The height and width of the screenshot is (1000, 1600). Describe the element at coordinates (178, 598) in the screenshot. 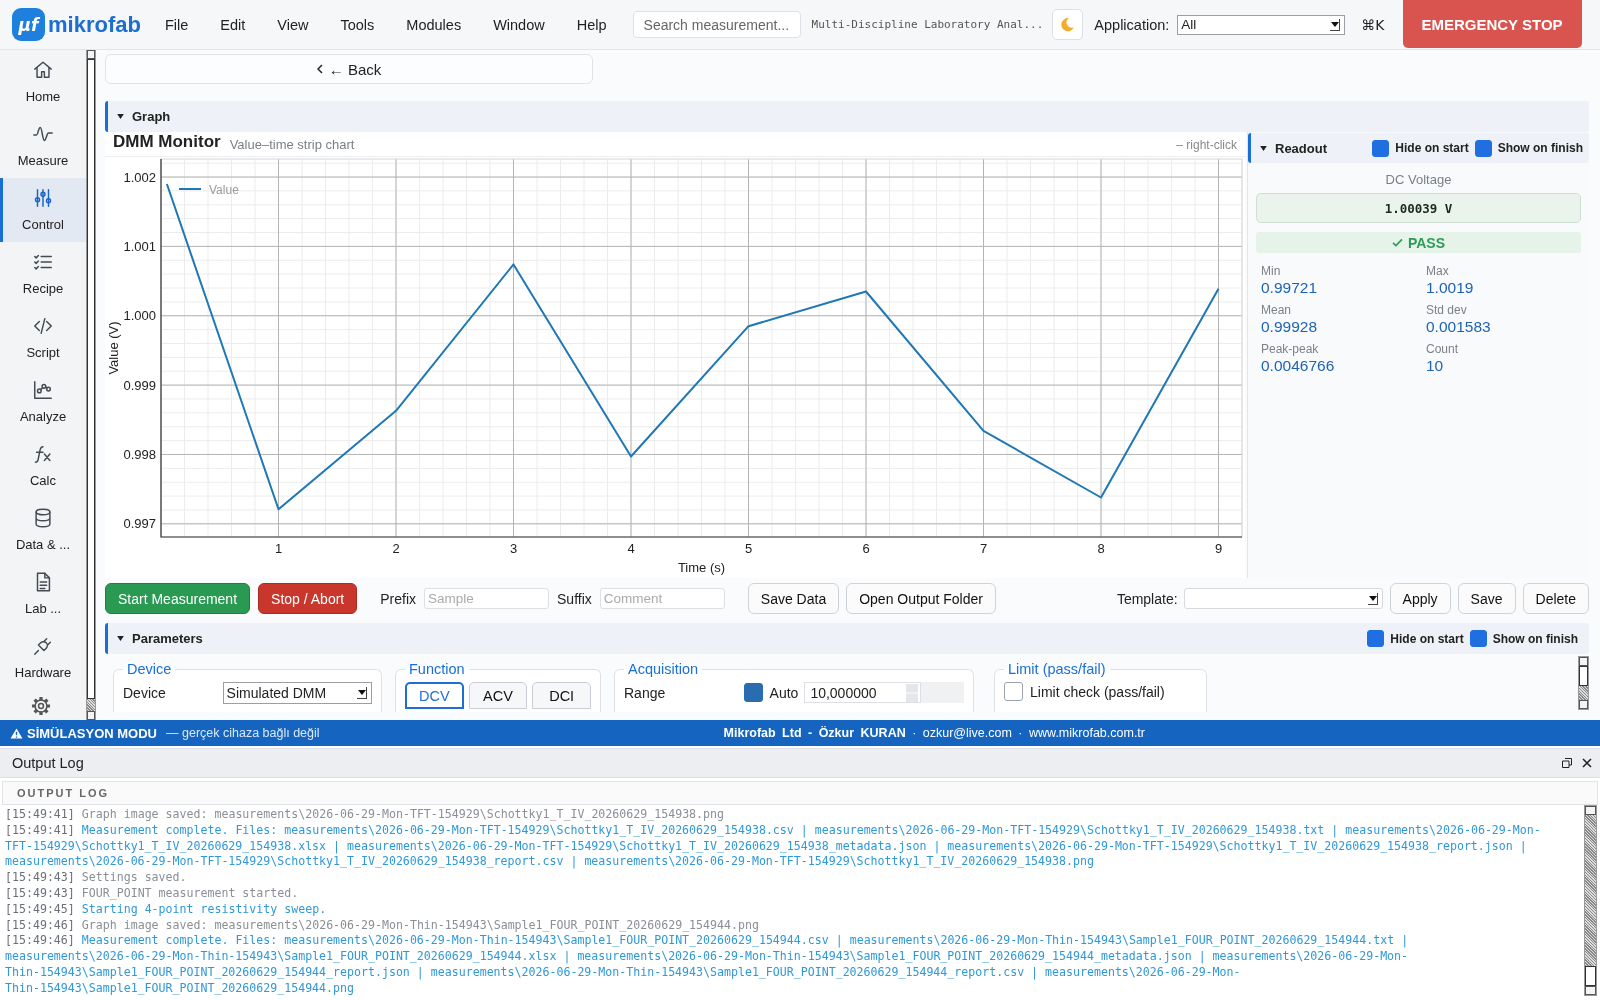

I see `start-button: Start Measurement` at that location.